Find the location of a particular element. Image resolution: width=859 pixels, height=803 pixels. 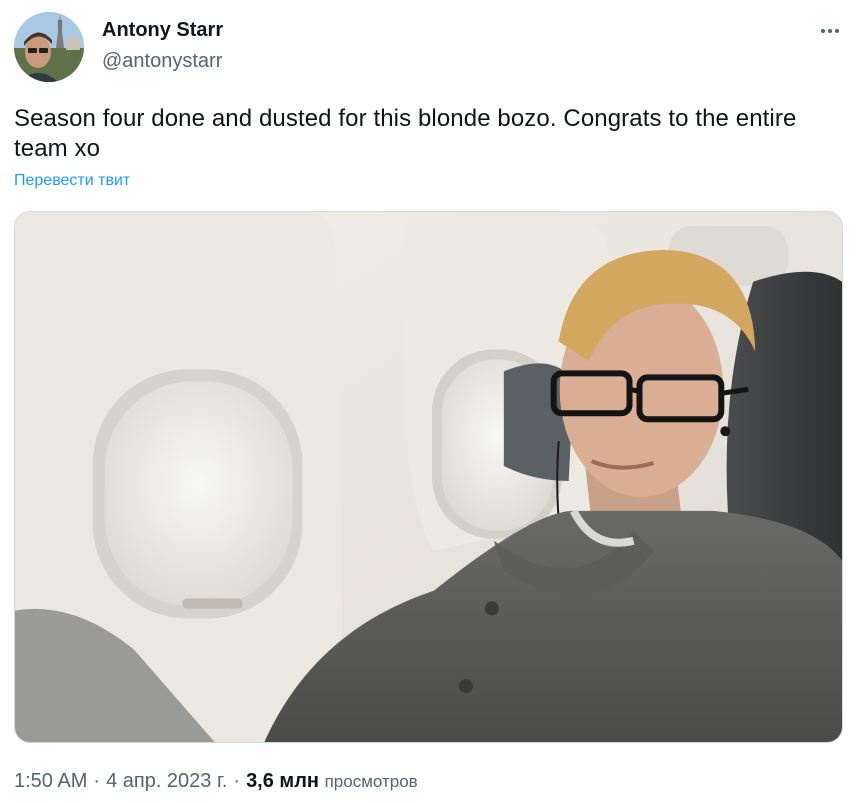

translate-tweet-link: Перевести твит is located at coordinates (72, 181).